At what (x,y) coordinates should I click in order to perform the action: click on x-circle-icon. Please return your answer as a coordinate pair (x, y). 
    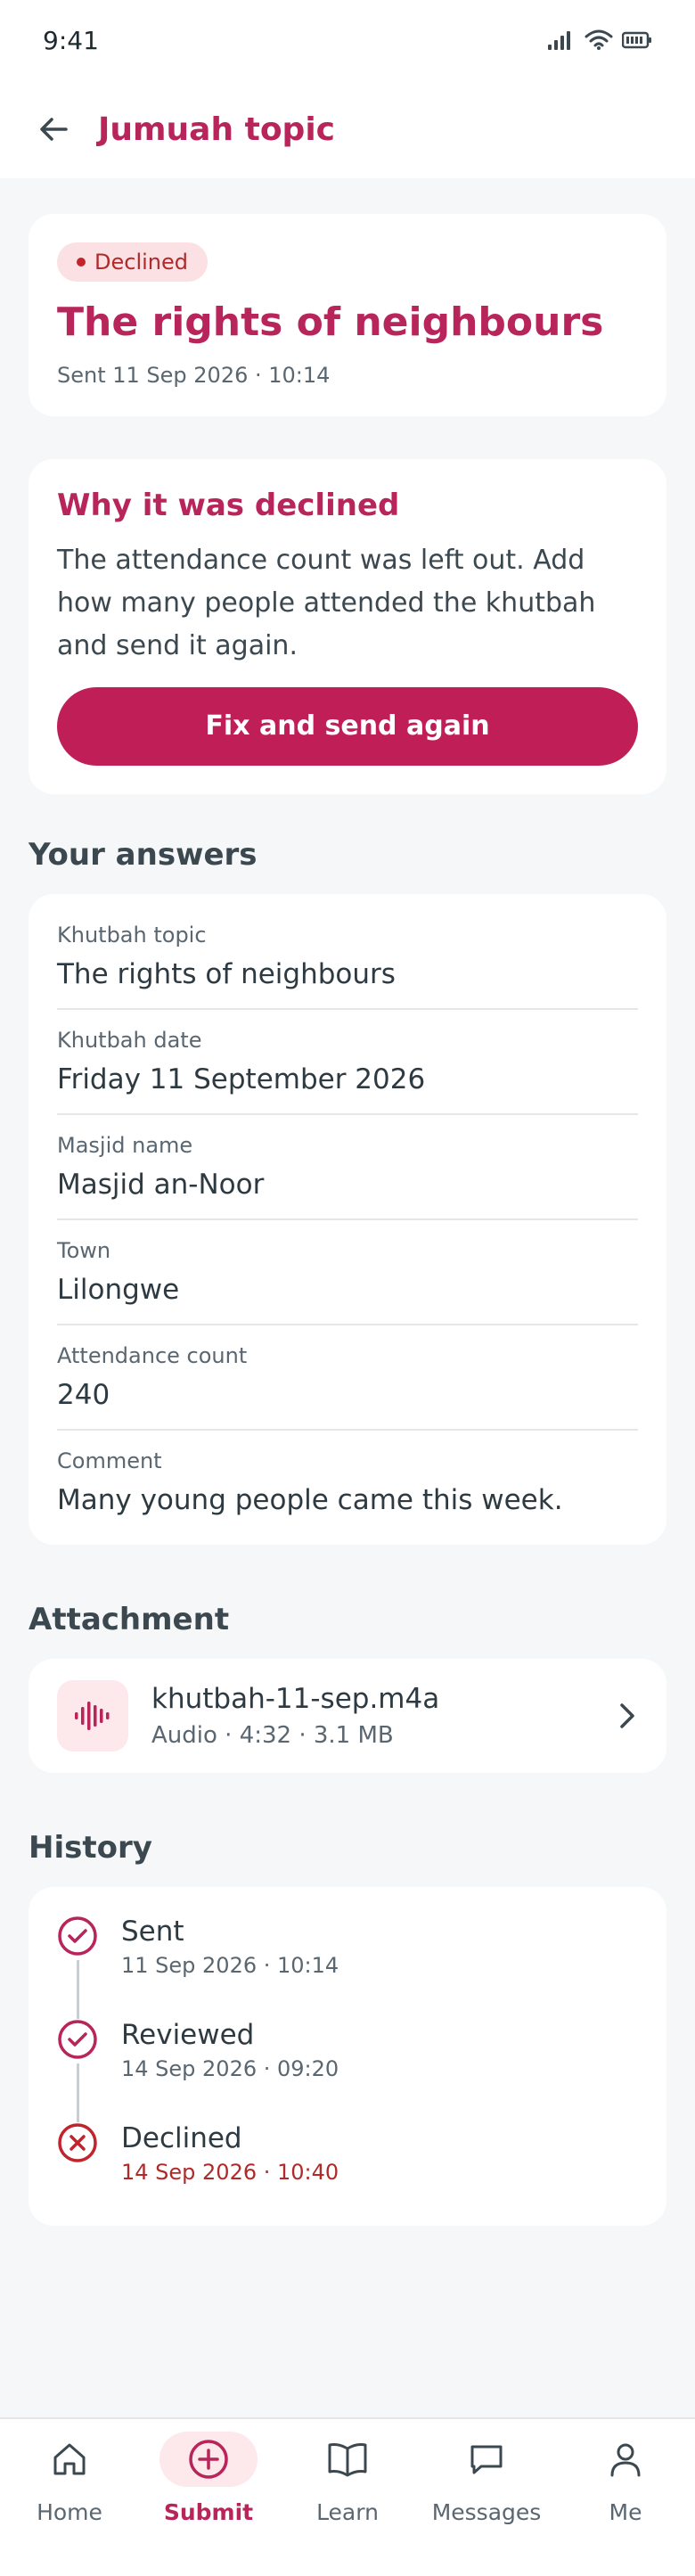
    Looking at the image, I should click on (77, 2142).